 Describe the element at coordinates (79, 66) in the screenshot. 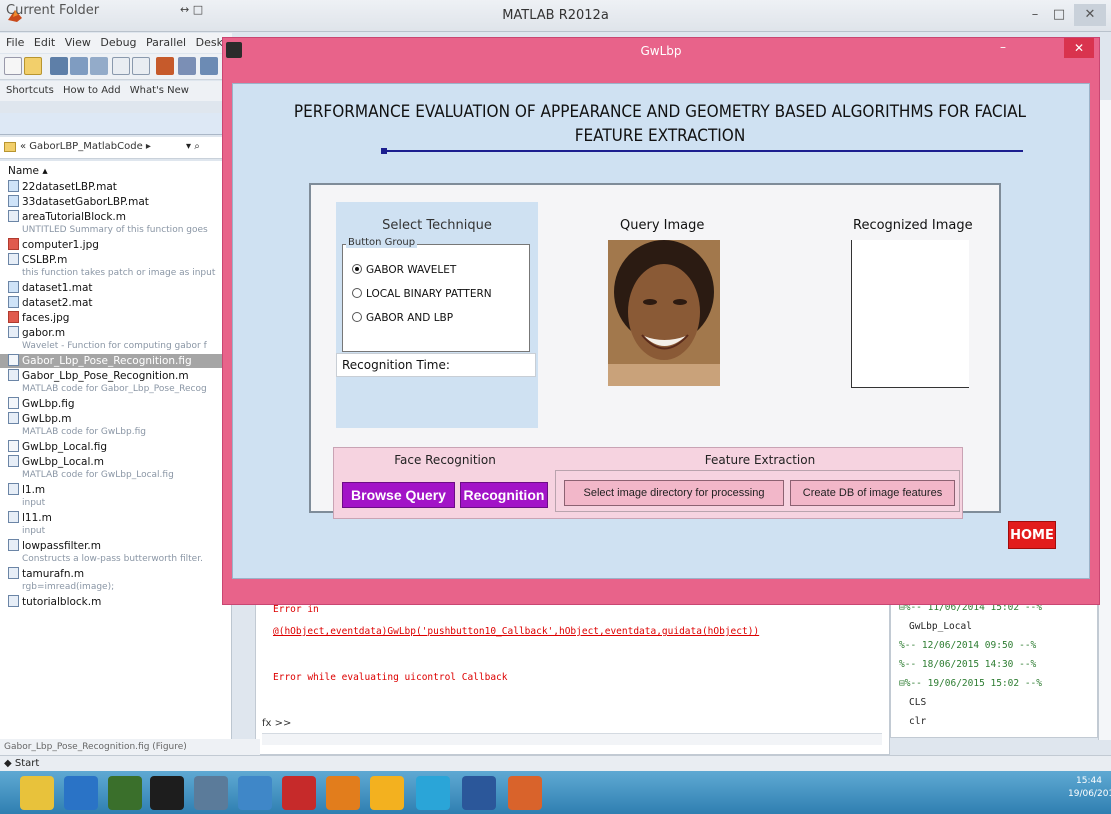

I see `copy-icon` at that location.